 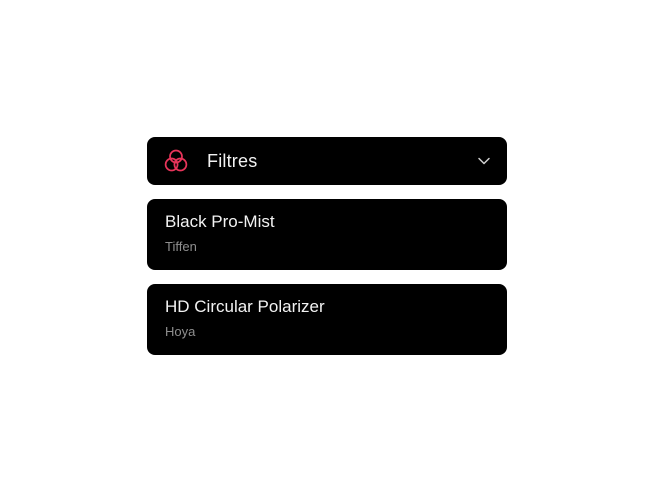 What do you see at coordinates (220, 221) in the screenshot?
I see `filter-name: Black Pro-Mist` at bounding box center [220, 221].